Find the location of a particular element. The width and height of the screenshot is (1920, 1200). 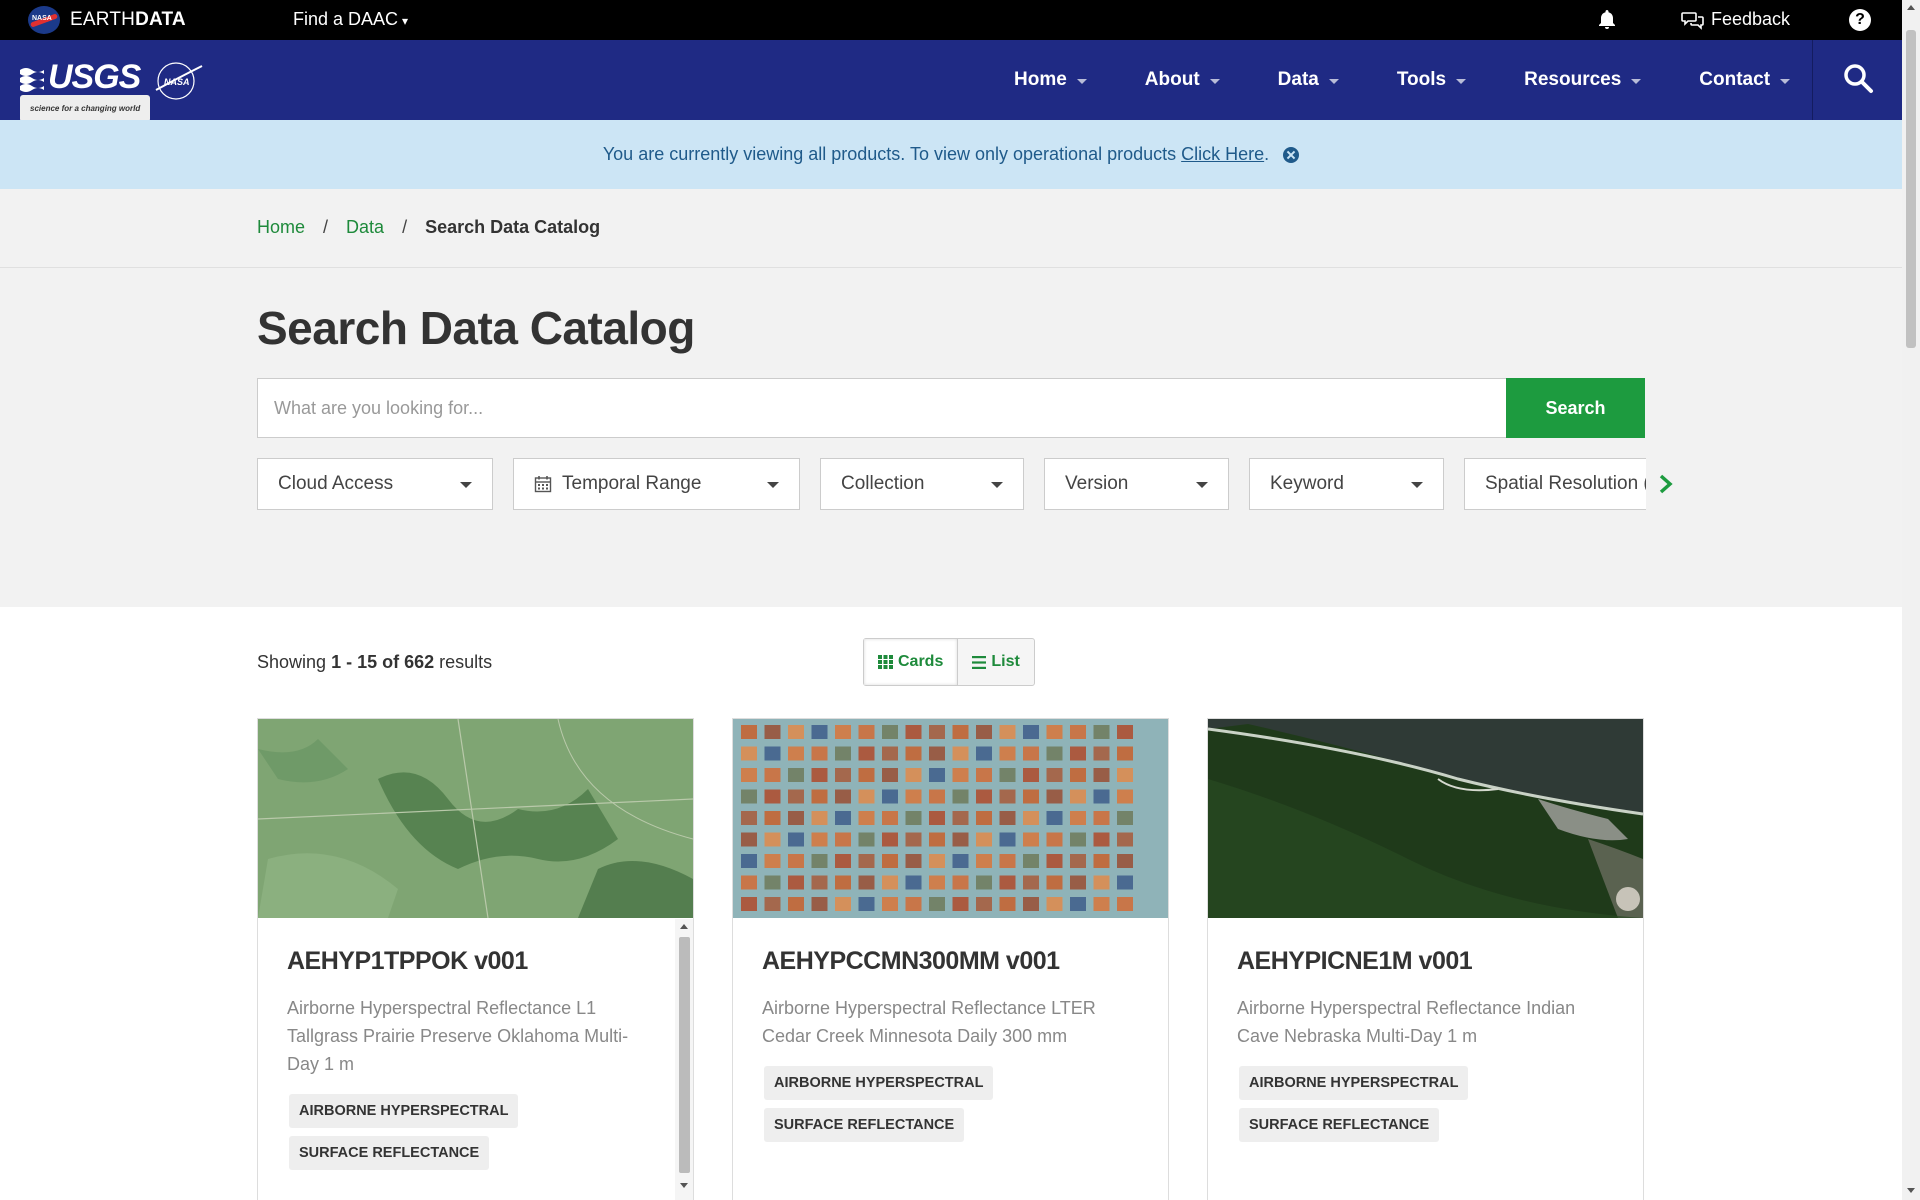

breadcrumb-data: Data is located at coordinates (365, 227).